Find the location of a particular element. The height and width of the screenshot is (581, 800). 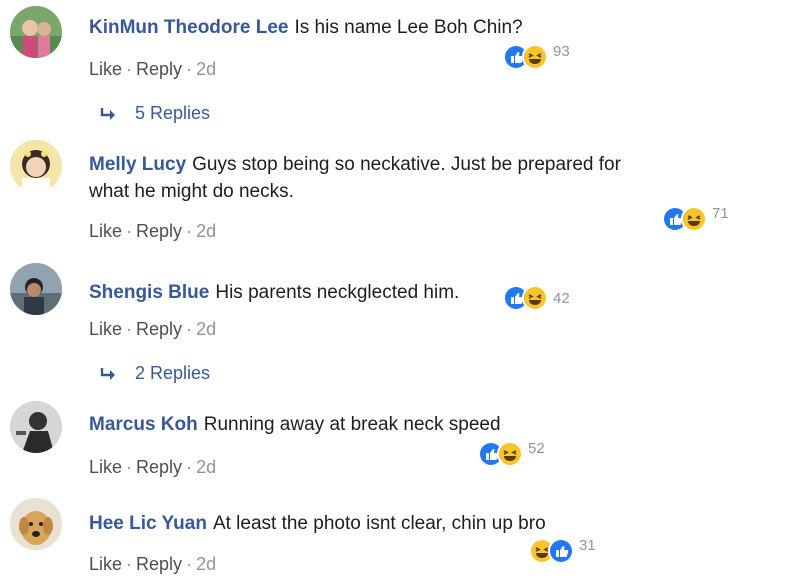

reaction-count: 93 is located at coordinates (561, 51).